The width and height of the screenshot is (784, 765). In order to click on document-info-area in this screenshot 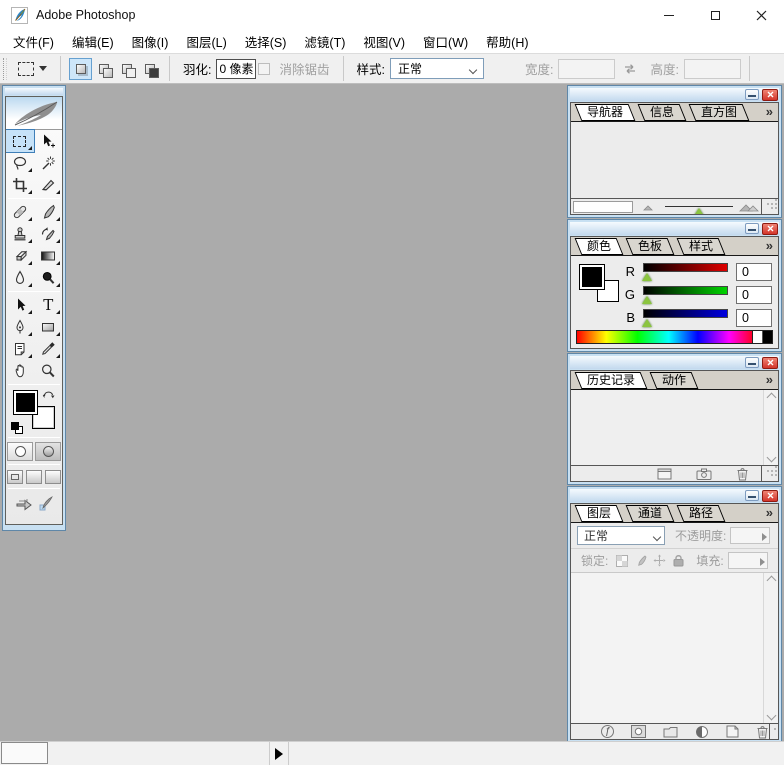, I will do `click(159, 753)`.